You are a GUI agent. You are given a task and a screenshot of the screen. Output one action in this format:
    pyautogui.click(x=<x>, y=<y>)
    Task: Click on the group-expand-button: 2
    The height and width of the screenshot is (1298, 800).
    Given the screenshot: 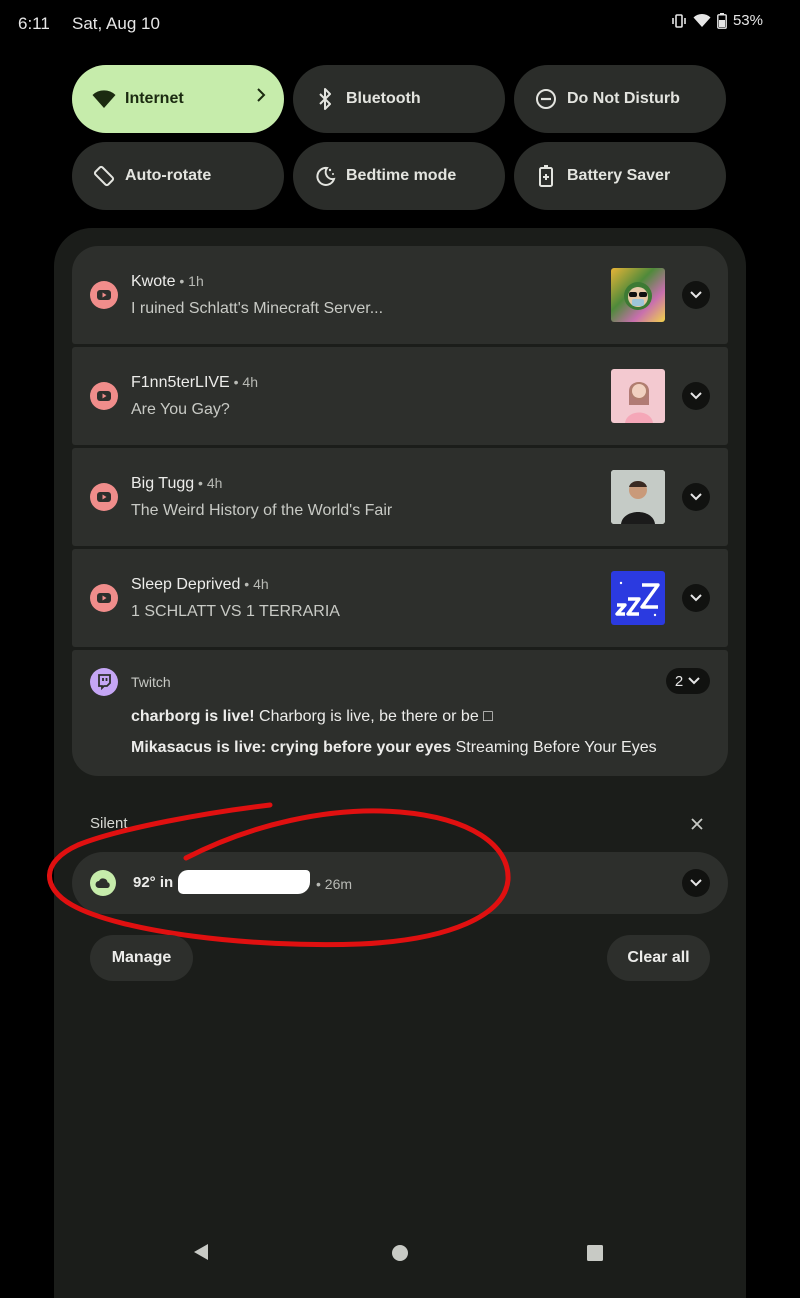 What is the action you would take?
    pyautogui.click(x=688, y=681)
    